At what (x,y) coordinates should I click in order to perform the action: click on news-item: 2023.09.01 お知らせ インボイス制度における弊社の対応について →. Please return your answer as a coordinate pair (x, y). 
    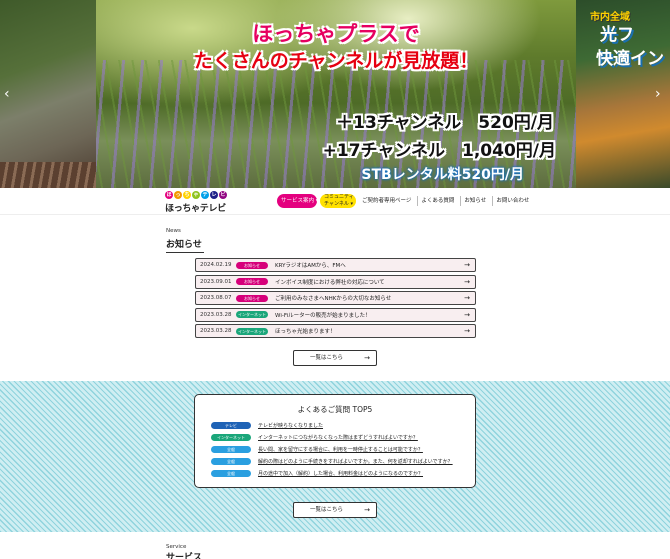
    Looking at the image, I should click on (335, 281).